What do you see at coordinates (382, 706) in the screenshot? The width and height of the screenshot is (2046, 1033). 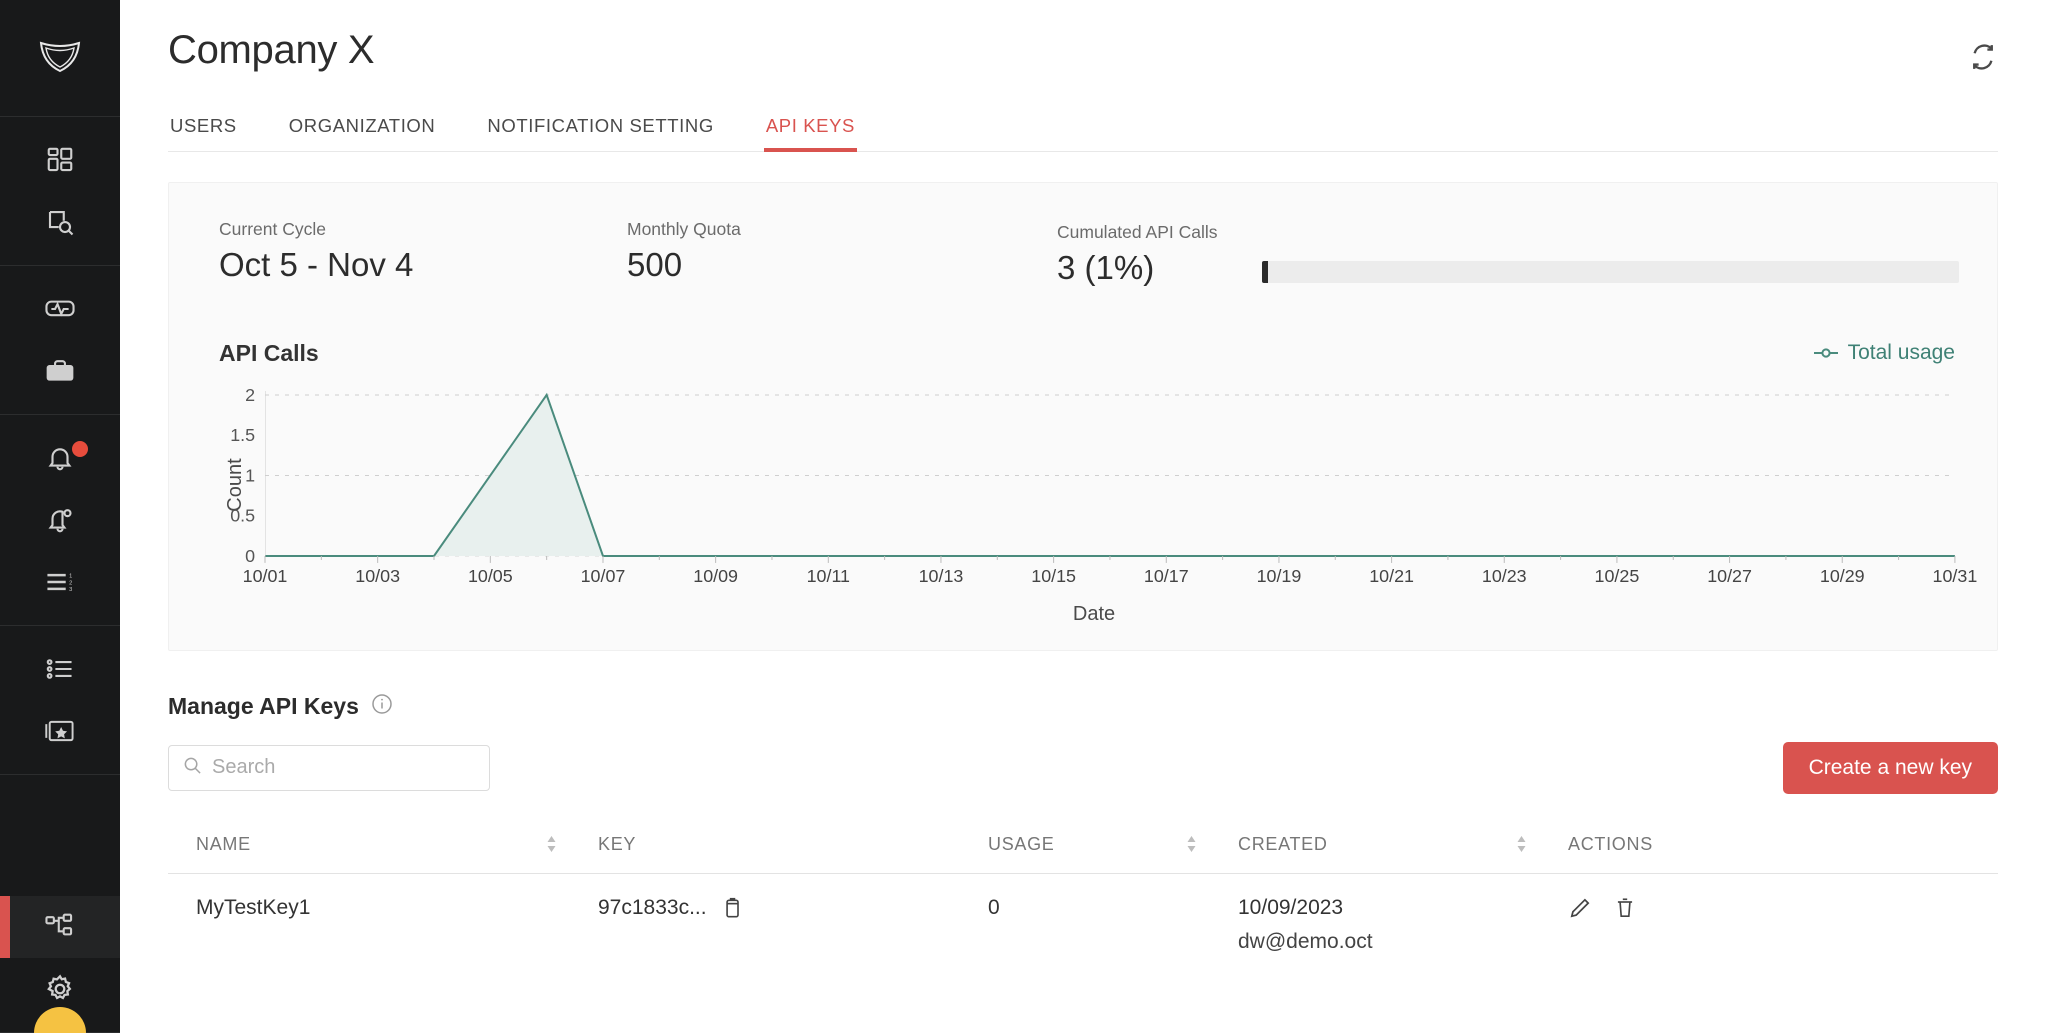 I see `info-icon` at bounding box center [382, 706].